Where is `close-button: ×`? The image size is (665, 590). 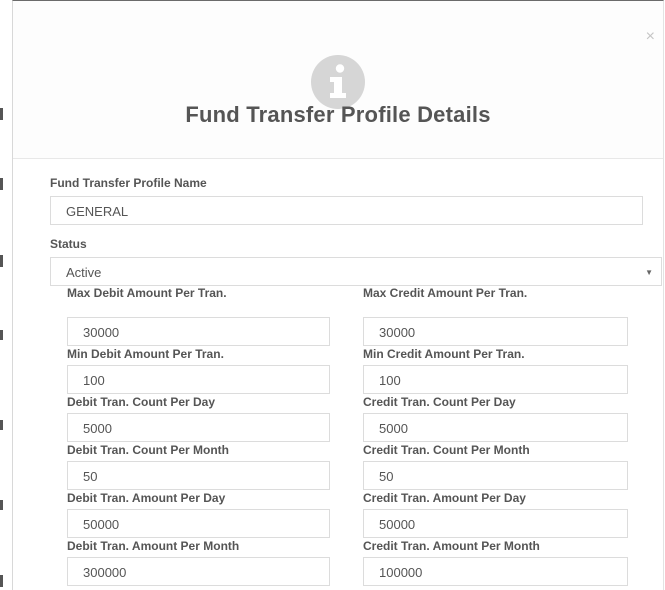 close-button: × is located at coordinates (650, 37).